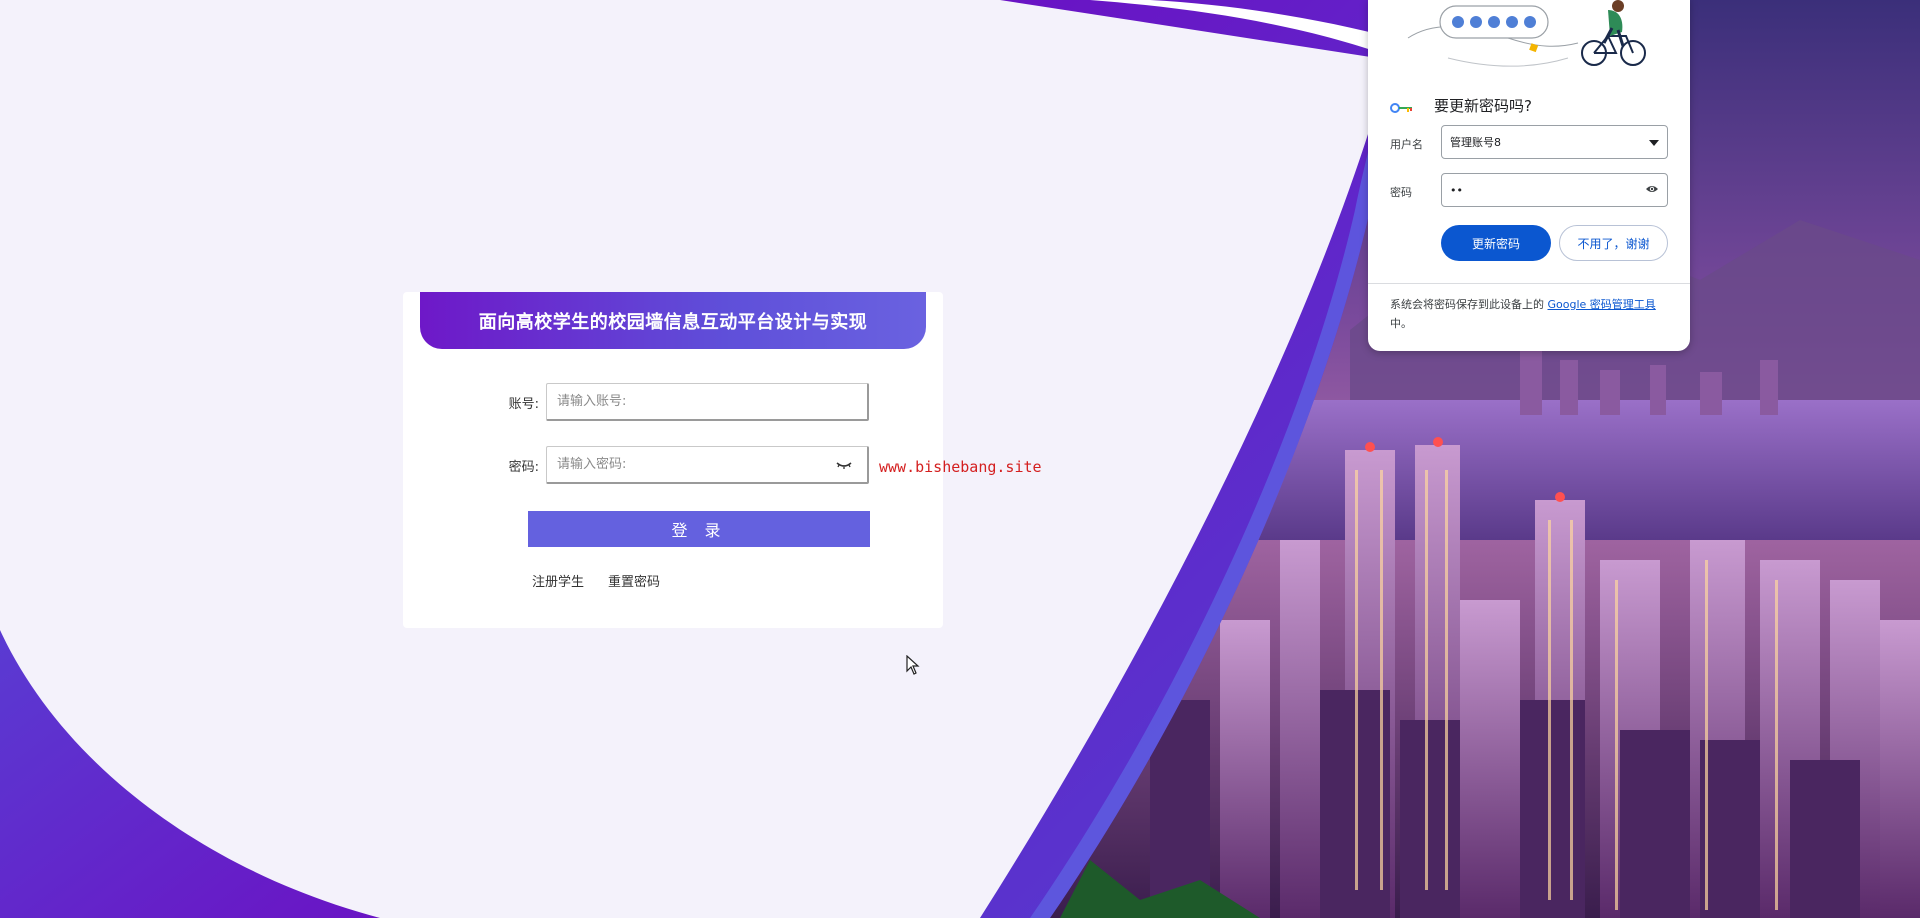 This screenshot has width=1920, height=918. What do you see at coordinates (1456, 190) in the screenshot?
I see `popup-password-value: ••` at bounding box center [1456, 190].